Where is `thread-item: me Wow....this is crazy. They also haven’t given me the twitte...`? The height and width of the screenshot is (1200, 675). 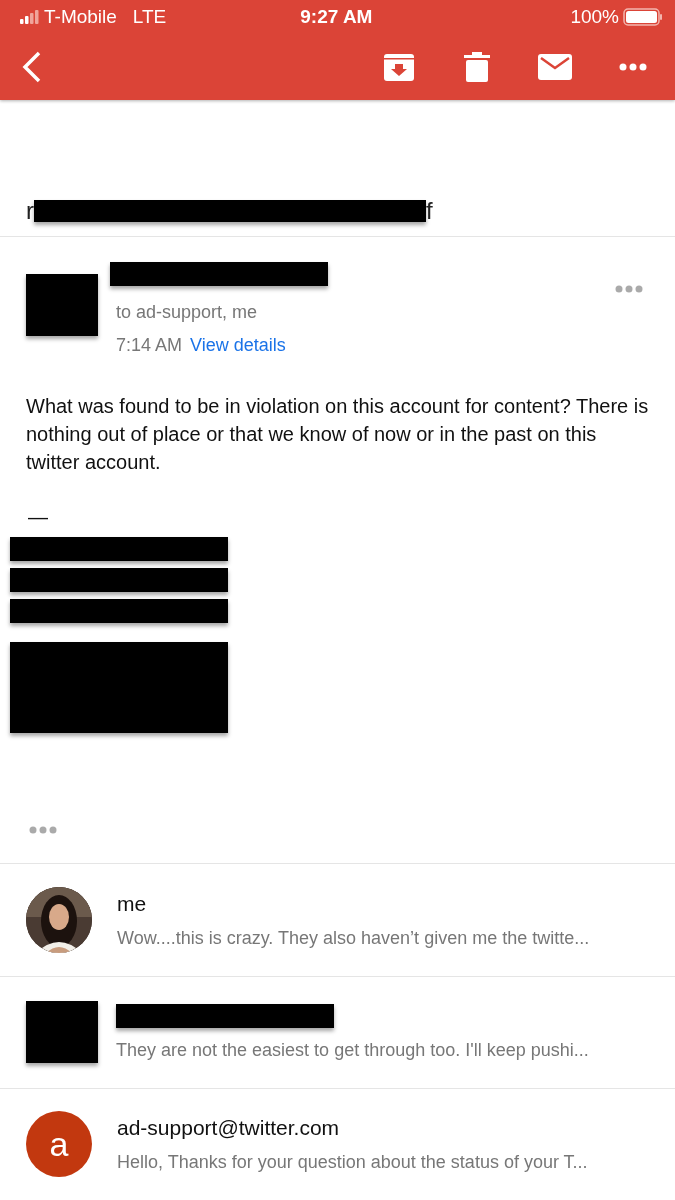 thread-item: me Wow....this is crazy. They also haven’t given me the twitte... is located at coordinates (337, 919).